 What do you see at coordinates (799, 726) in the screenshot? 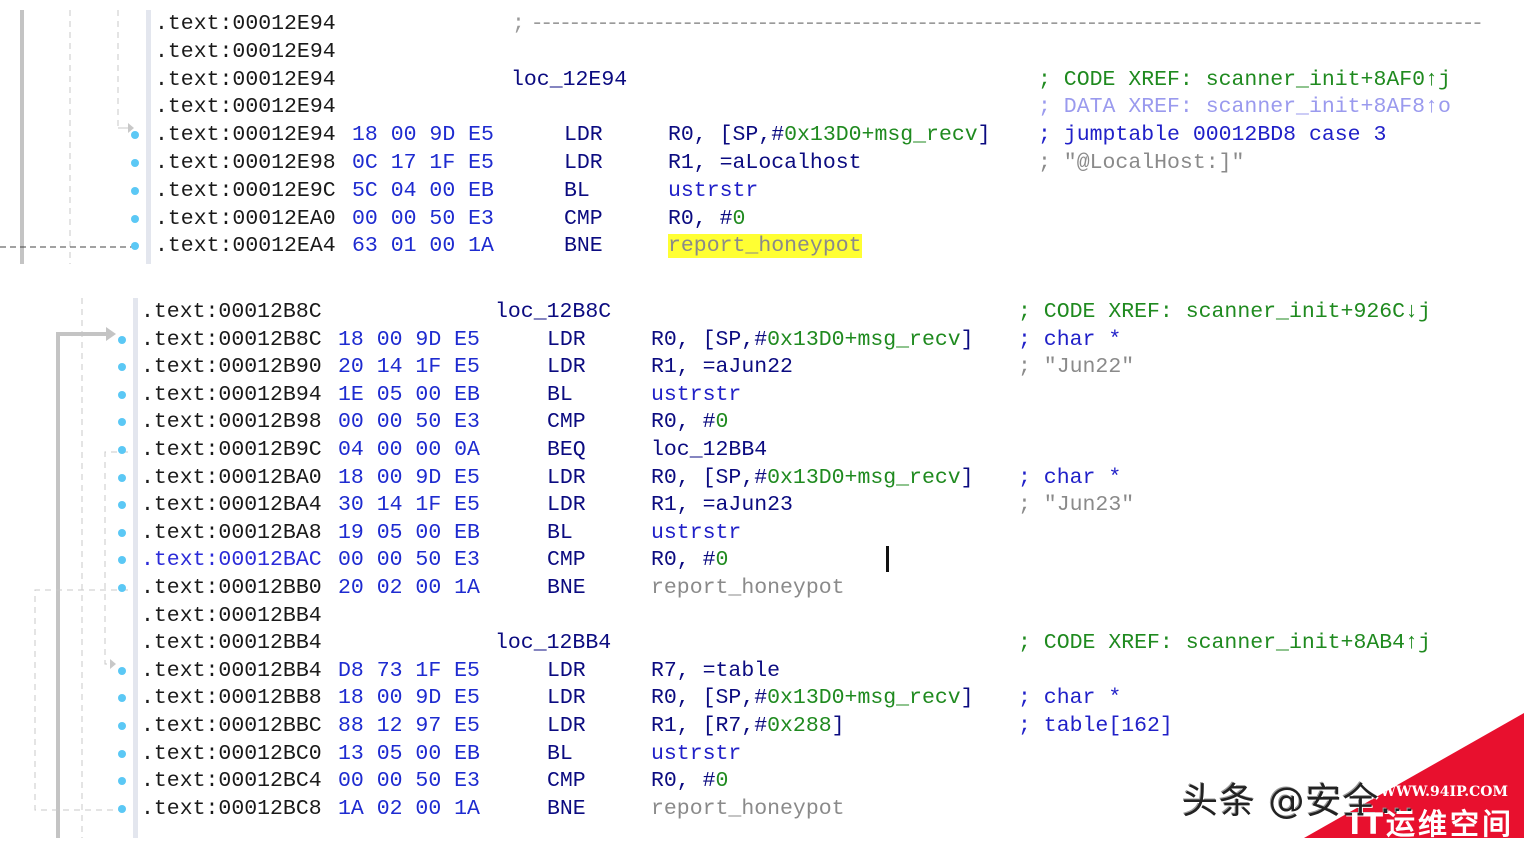
I see `operand-token: 0x288` at bounding box center [799, 726].